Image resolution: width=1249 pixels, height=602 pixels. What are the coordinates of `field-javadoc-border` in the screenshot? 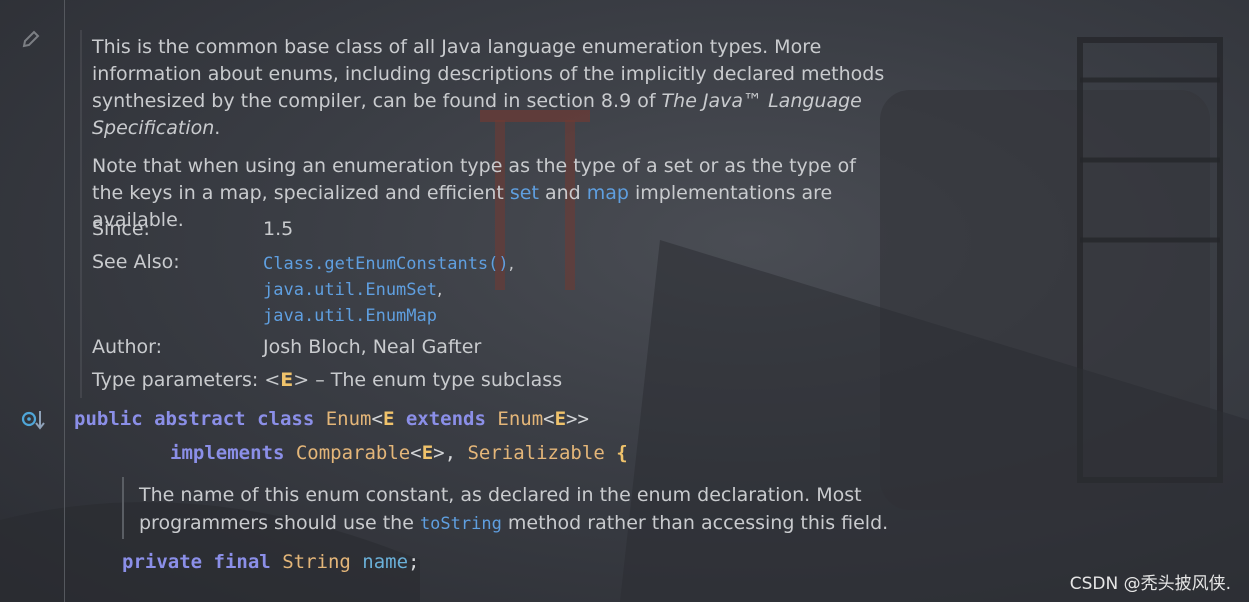 It's located at (123, 508).